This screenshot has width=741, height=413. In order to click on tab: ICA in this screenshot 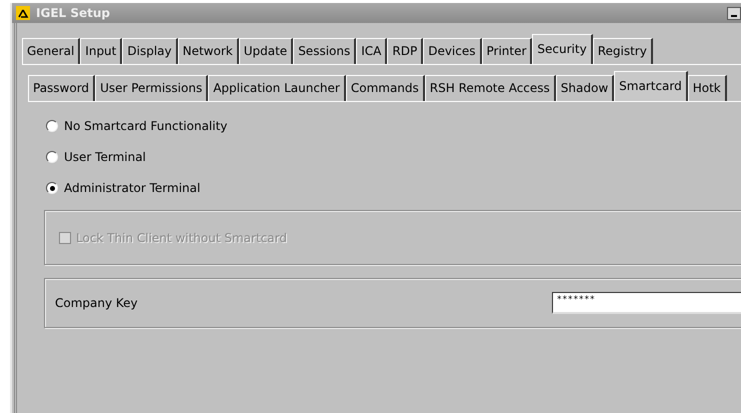, I will do `click(372, 51)`.